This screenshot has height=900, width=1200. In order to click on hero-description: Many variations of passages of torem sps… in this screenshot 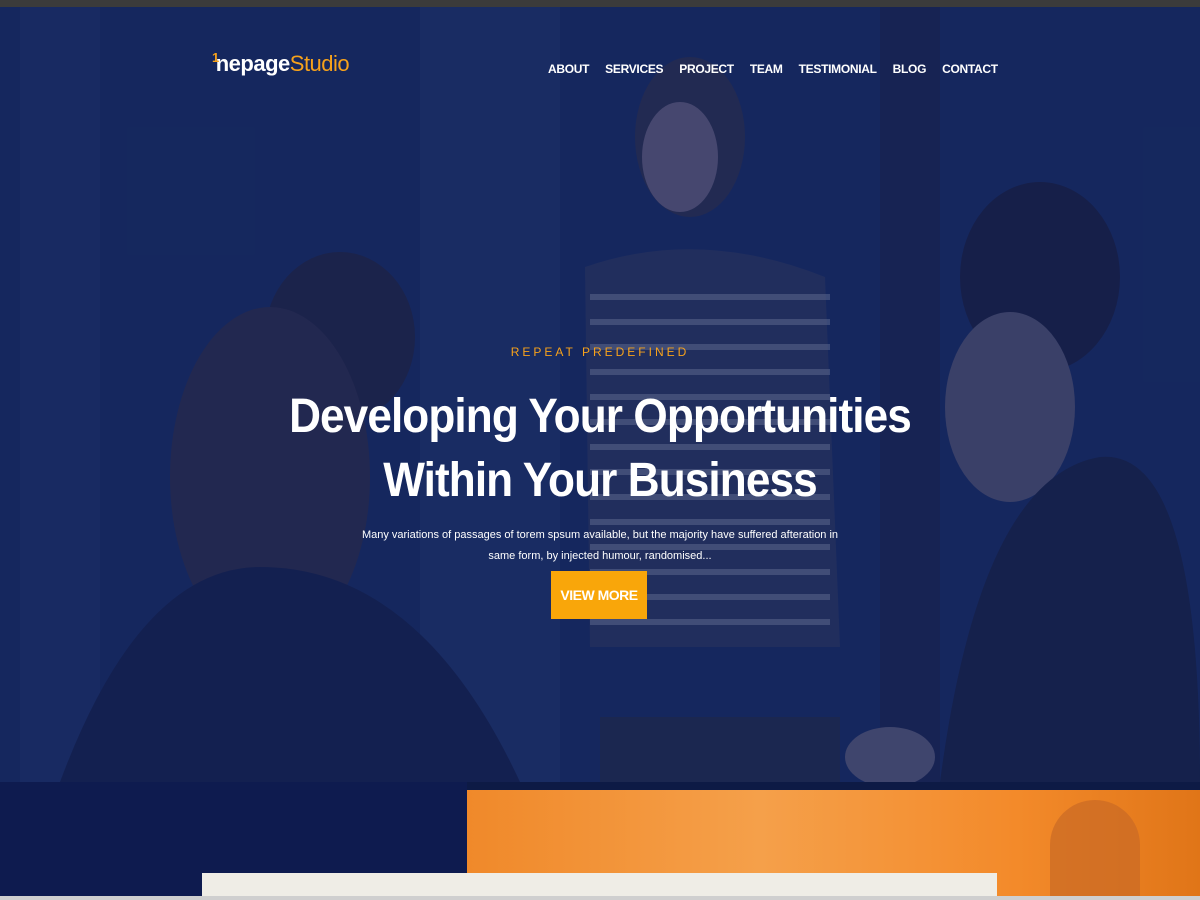, I will do `click(600, 545)`.